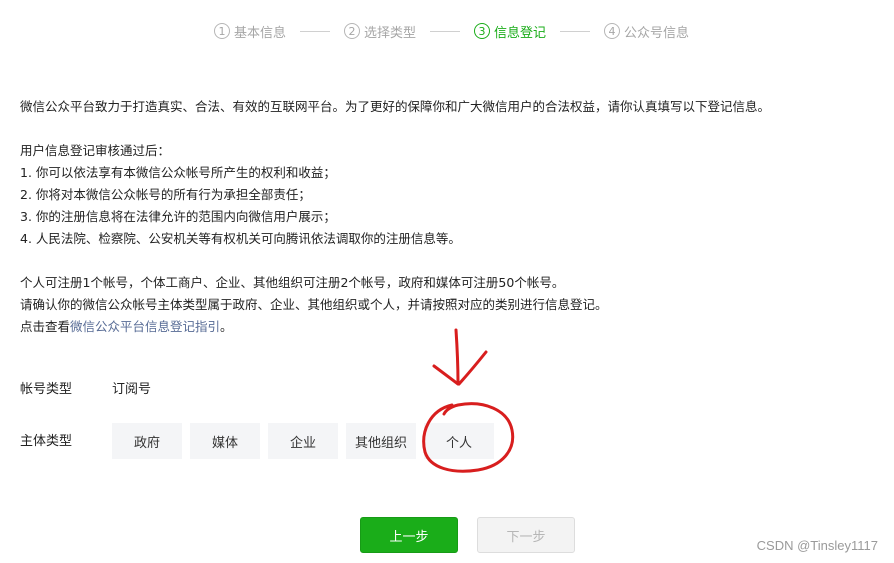 This screenshot has width=894, height=563. What do you see at coordinates (132, 389) in the screenshot?
I see `account-type-value: 订阅号` at bounding box center [132, 389].